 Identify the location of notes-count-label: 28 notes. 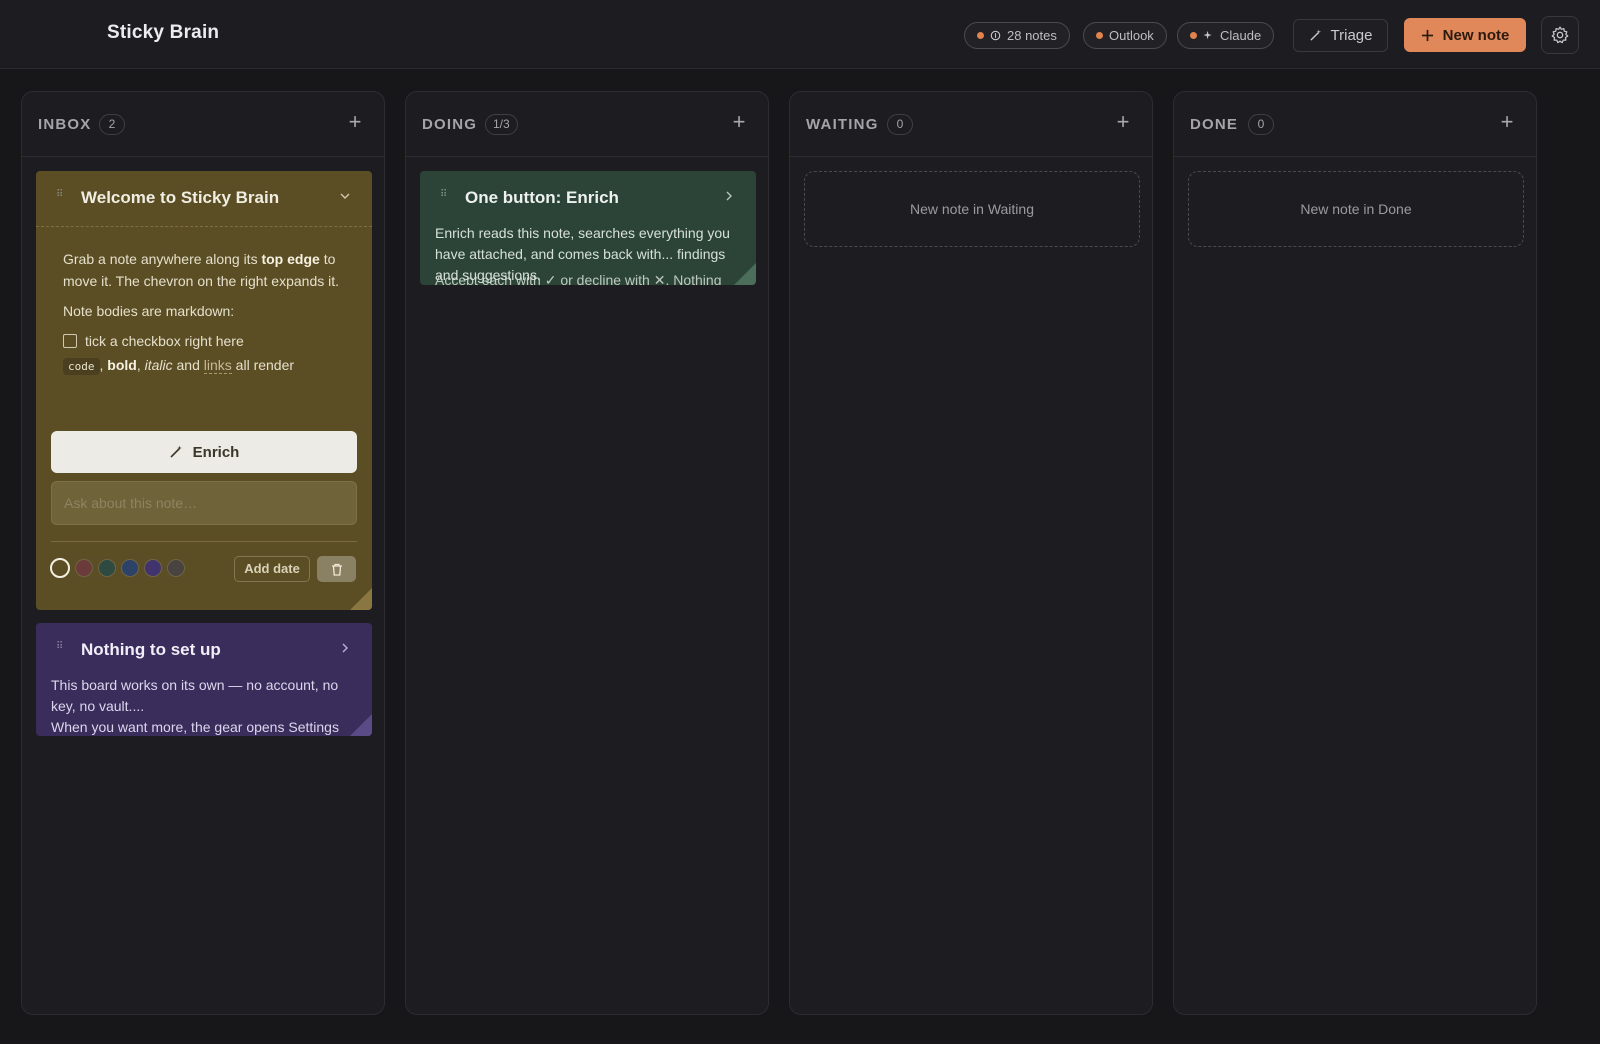
(1032, 35).